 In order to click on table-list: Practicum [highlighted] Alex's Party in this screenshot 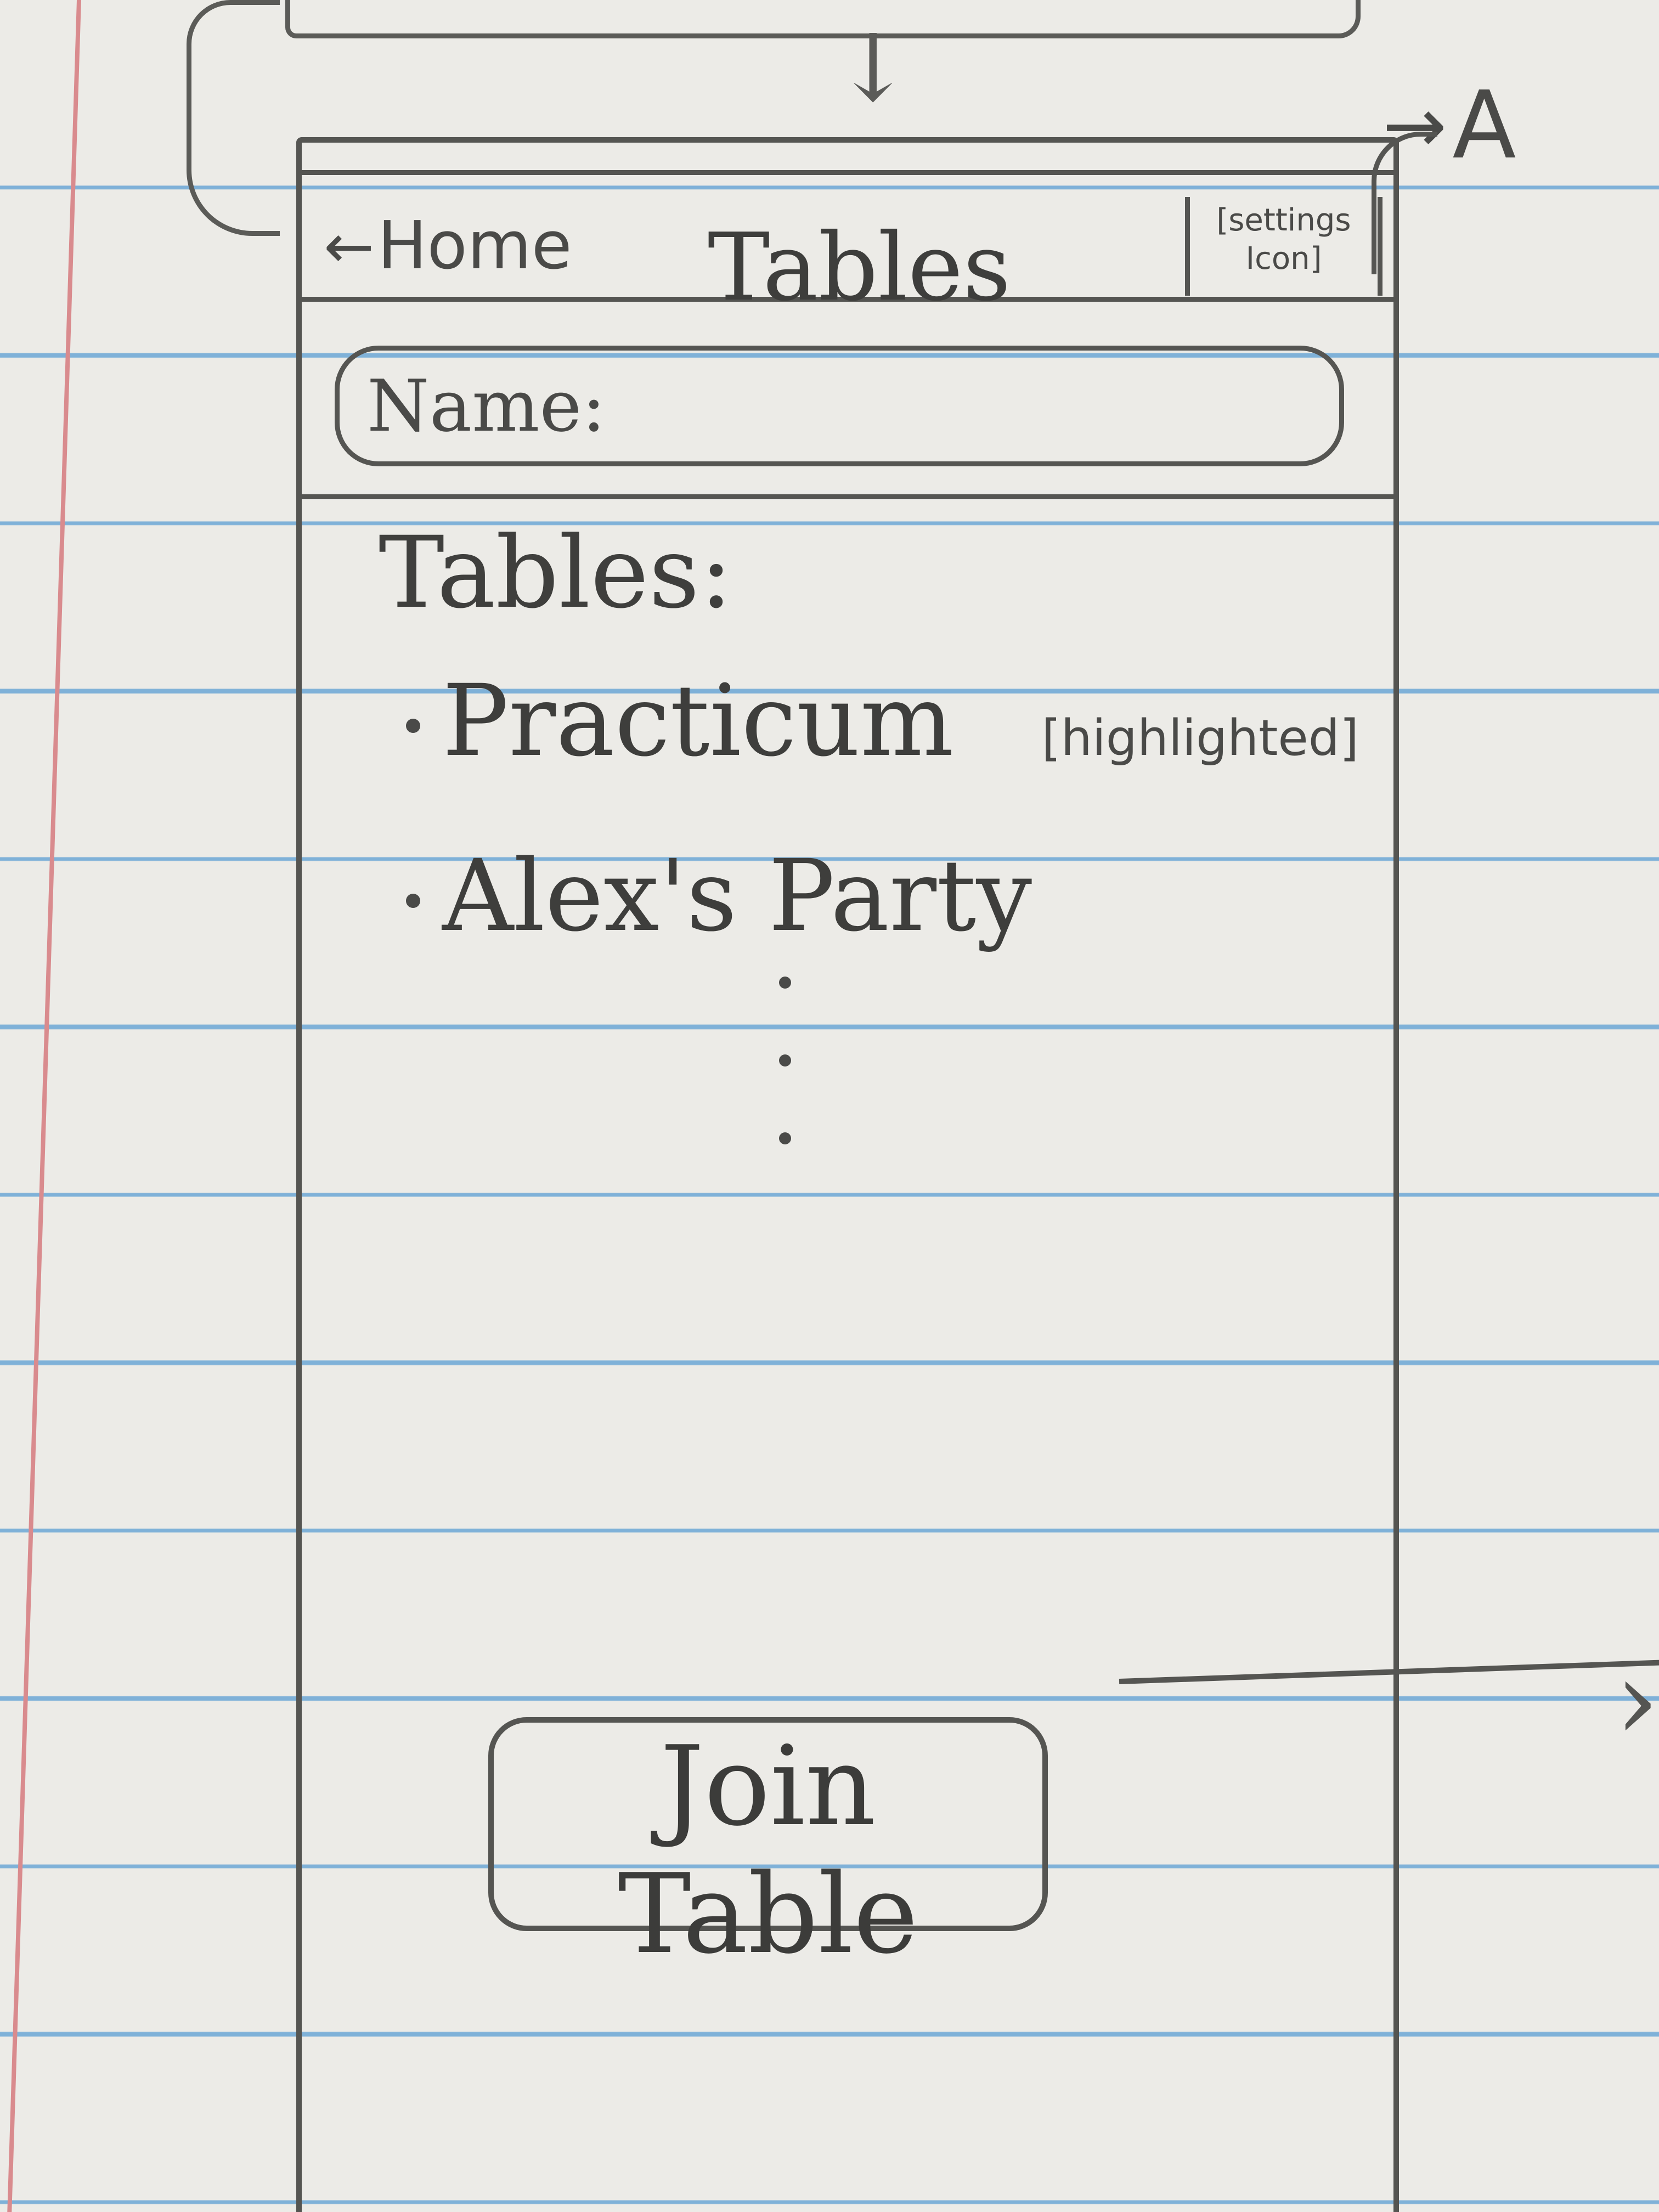, I will do `click(883, 839)`.